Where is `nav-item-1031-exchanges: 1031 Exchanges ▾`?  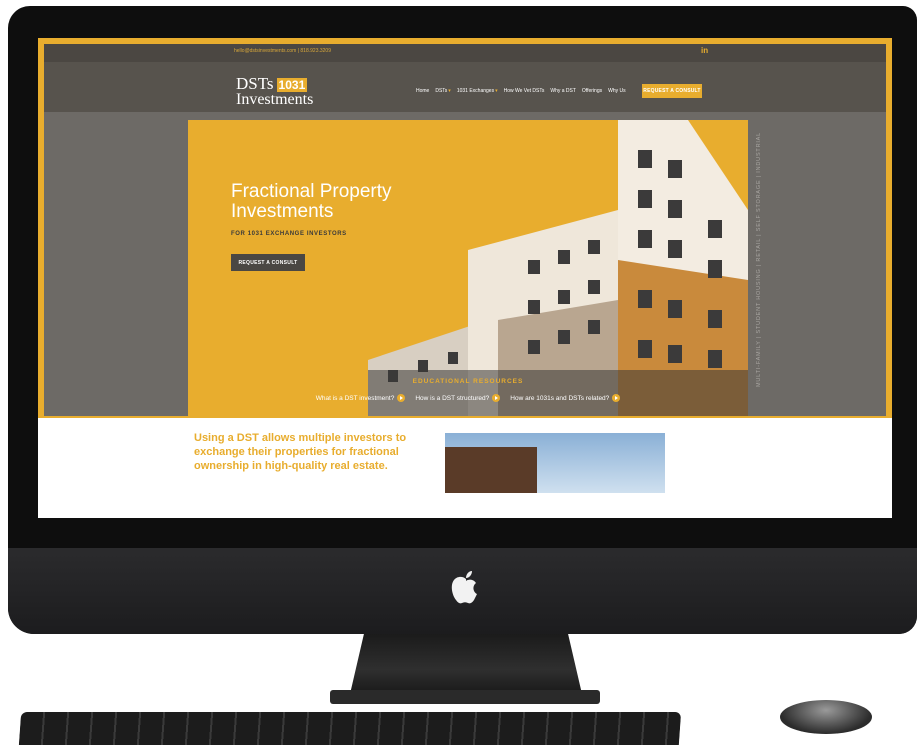 nav-item-1031-exchanges: 1031 Exchanges ▾ is located at coordinates (477, 91).